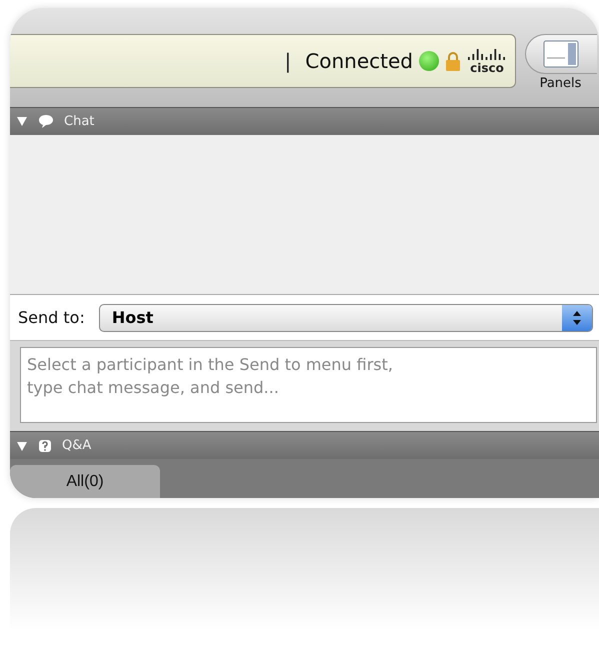 The image size is (599, 647). I want to click on panels-icon, so click(561, 54).